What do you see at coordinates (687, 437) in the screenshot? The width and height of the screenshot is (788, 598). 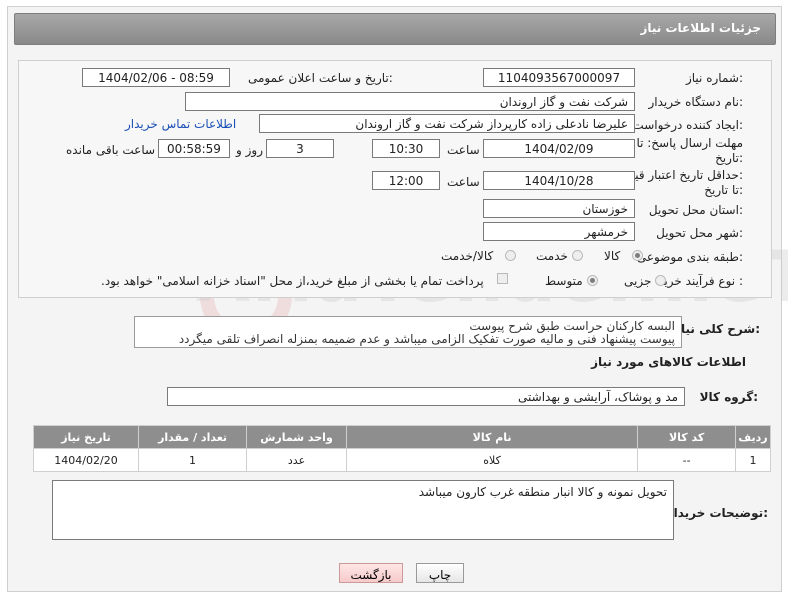 I see `col-item-code: کد کالا` at bounding box center [687, 437].